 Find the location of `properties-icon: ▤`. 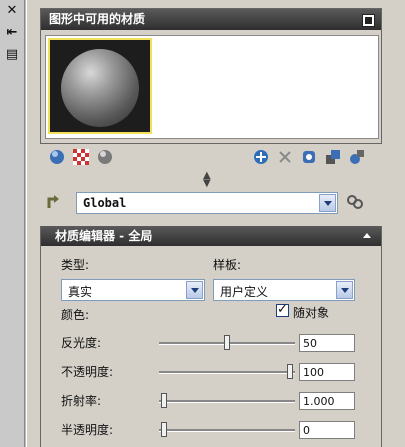

properties-icon: ▤ is located at coordinates (12, 55).